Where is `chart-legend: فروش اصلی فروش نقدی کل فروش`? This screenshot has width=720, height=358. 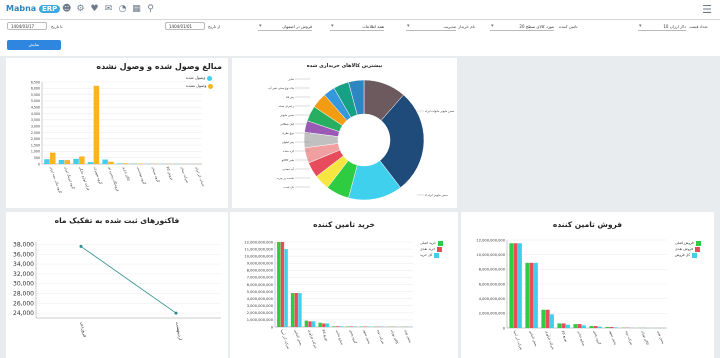 chart-legend: فروش اصلی فروش نقدی کل فروش is located at coordinates (688, 249).